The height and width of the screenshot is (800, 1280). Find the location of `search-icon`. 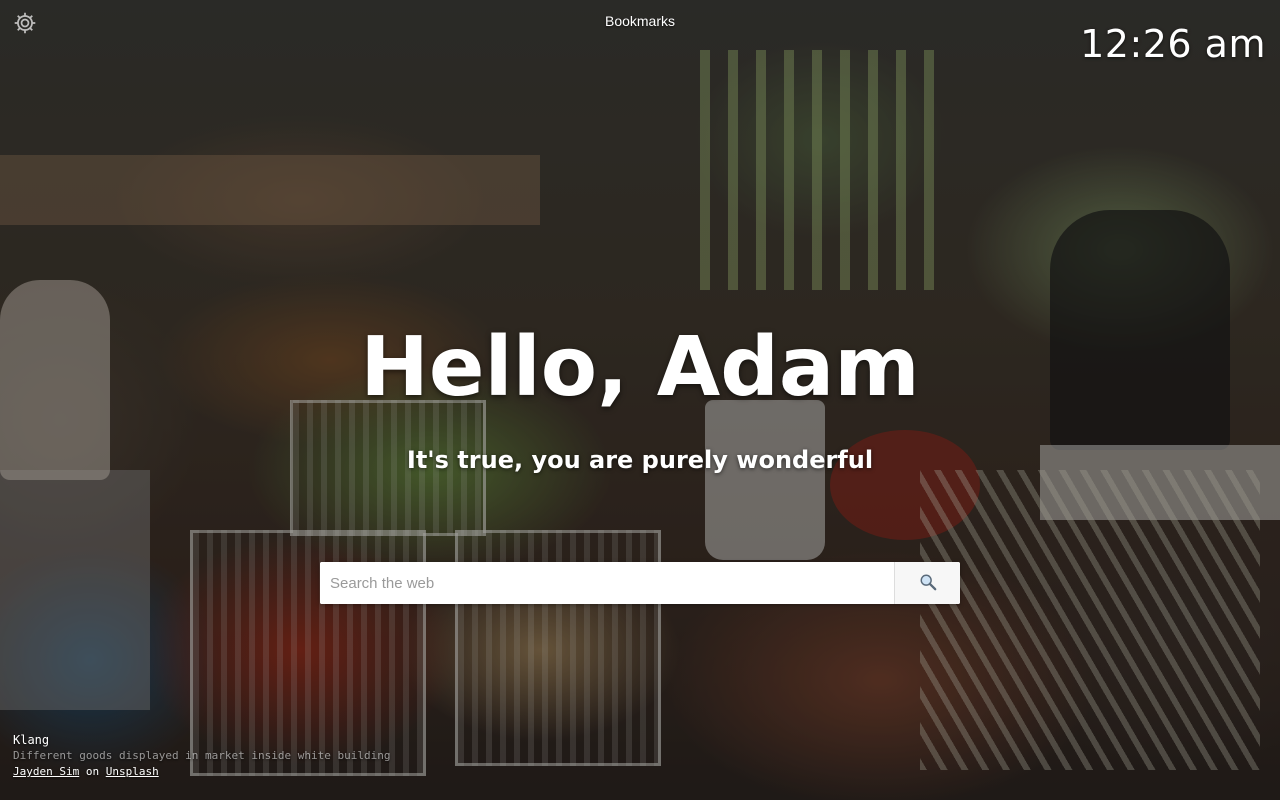

search-icon is located at coordinates (928, 583).